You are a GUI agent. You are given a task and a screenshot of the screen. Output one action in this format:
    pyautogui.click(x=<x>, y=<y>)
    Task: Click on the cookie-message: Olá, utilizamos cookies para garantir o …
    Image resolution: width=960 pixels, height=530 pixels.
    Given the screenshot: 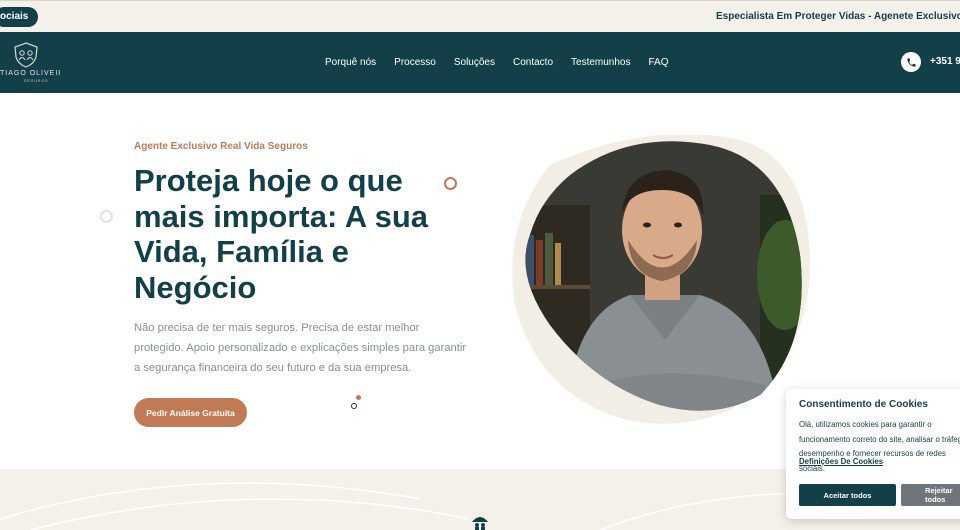 What is the action you would take?
    pyautogui.click(x=879, y=446)
    